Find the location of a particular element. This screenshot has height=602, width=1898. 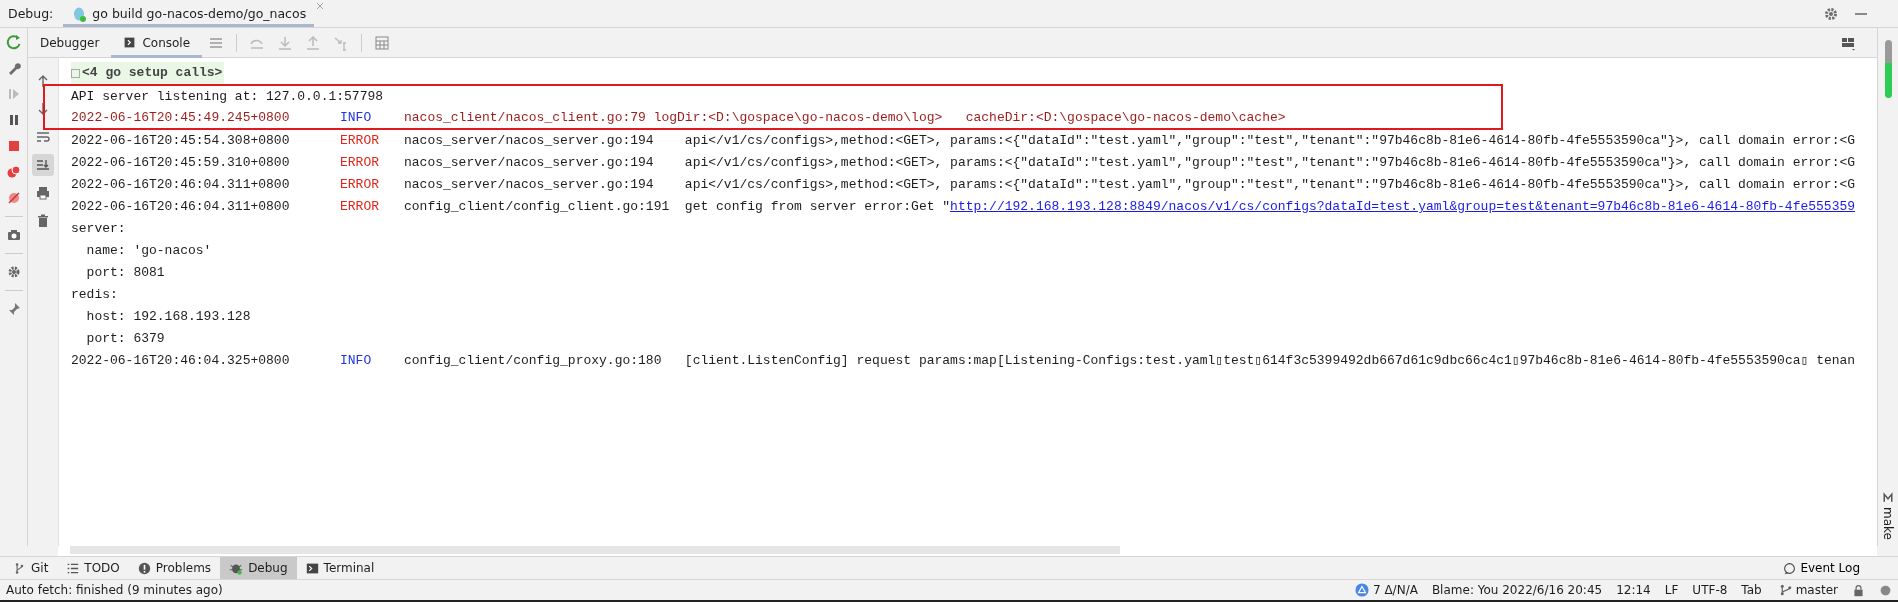

scrollbar-thumb is located at coordinates (1888, 69).